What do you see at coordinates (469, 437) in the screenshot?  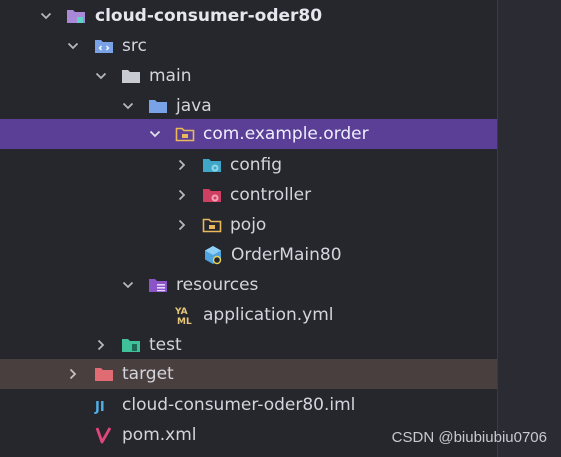 I see `watermark: CSDN @biubiubiu0706` at bounding box center [469, 437].